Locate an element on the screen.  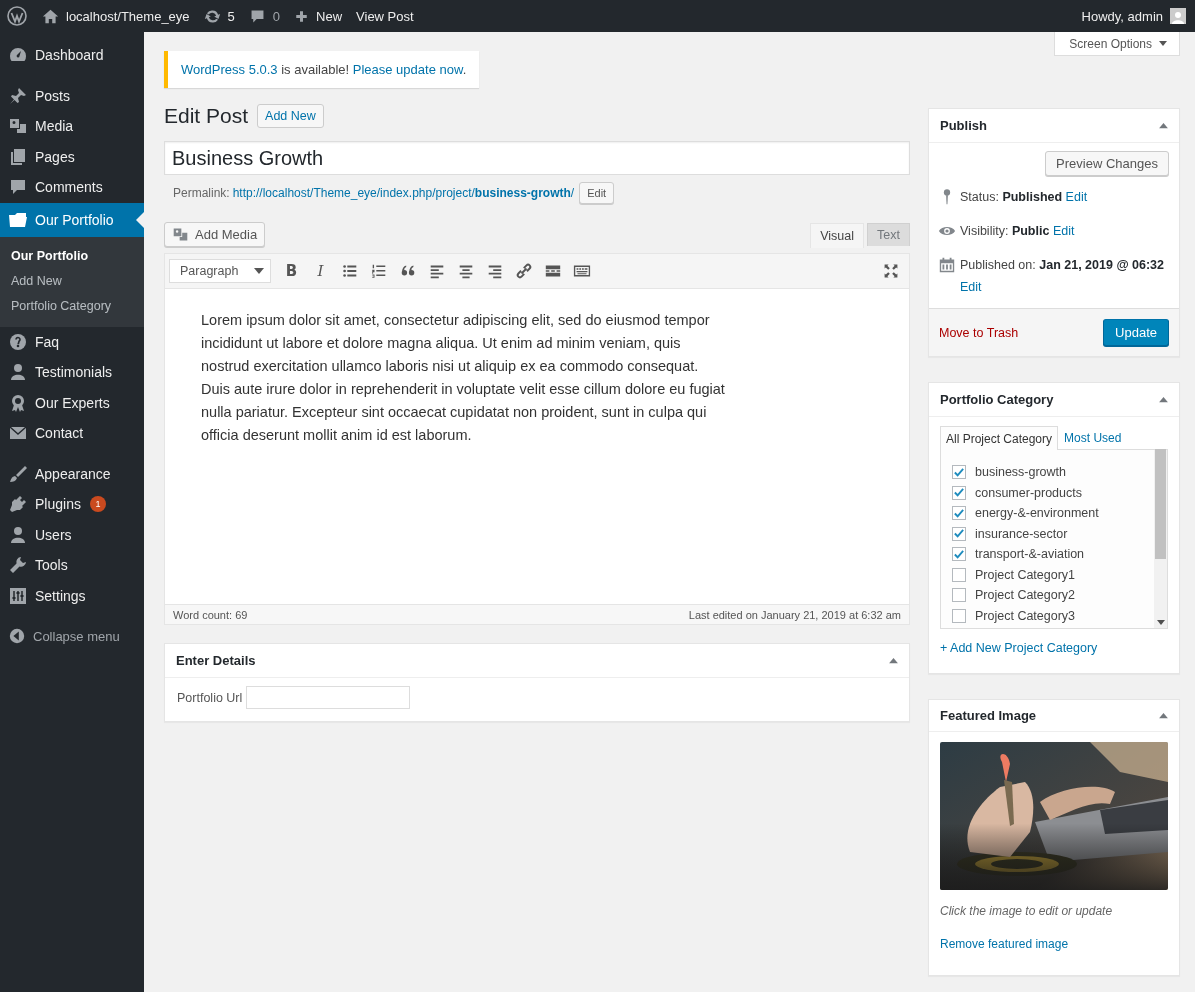
menu-item: Faq is located at coordinates (72, 341).